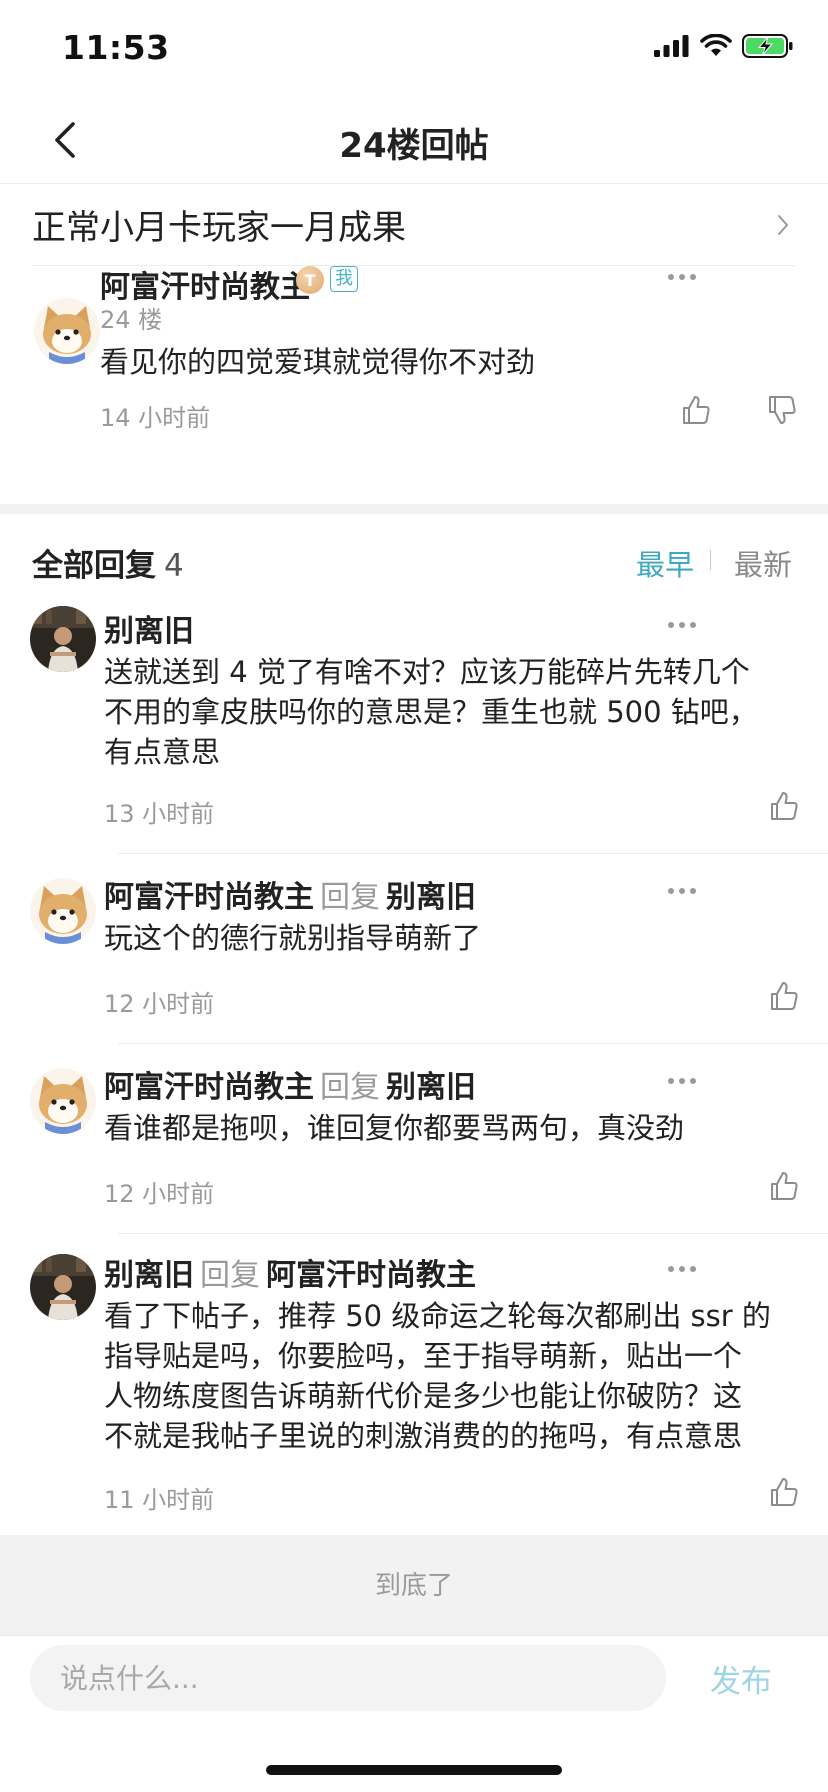 The image size is (828, 1792). I want to click on status-icons, so click(724, 46).